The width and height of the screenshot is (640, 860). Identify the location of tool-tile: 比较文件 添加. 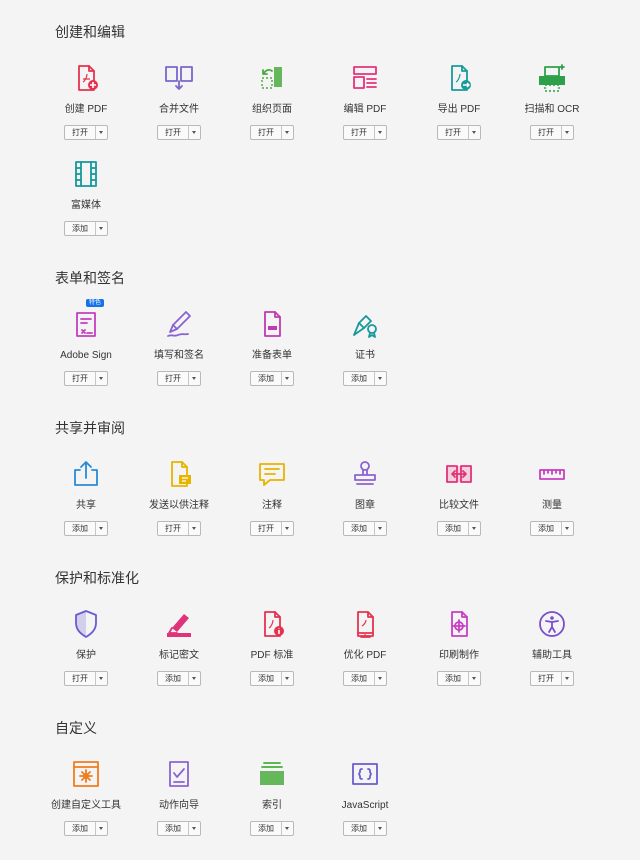
(459, 497).